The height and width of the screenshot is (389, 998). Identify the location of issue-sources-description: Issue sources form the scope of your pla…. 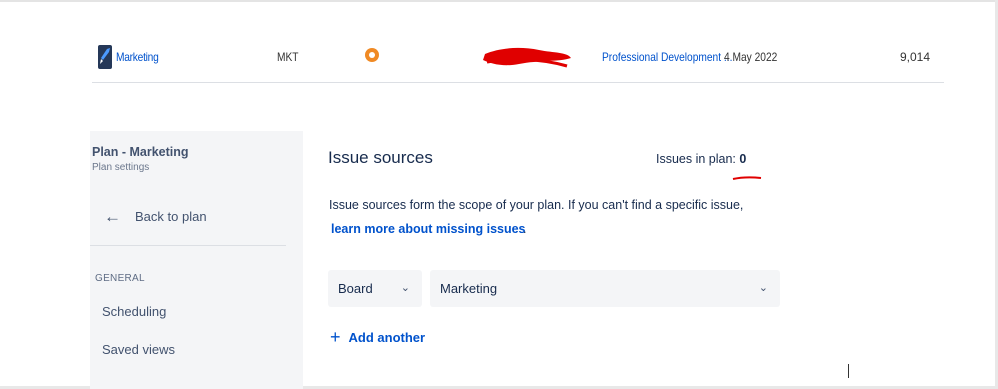
(536, 205).